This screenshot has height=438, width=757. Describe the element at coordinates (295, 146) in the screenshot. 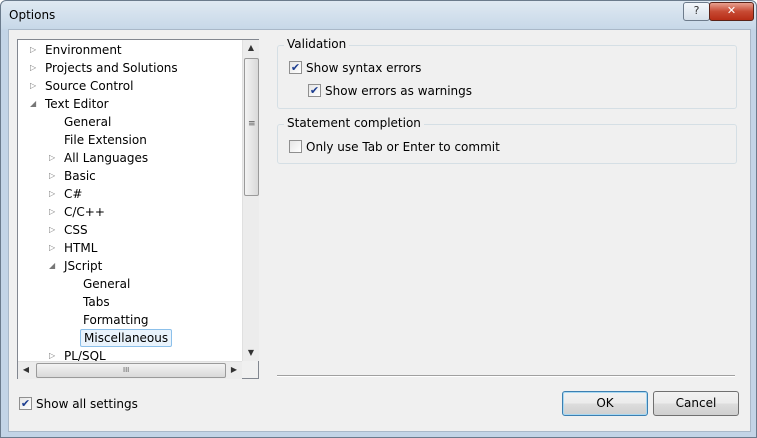

I see `checkbox-icon` at that location.